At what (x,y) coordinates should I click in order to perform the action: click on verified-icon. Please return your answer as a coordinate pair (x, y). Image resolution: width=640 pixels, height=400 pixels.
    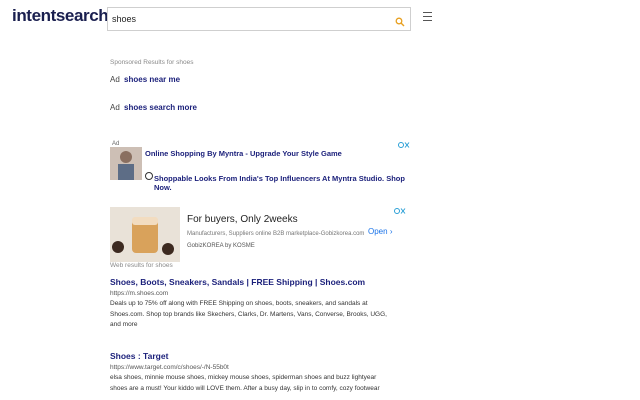
    Looking at the image, I should click on (149, 176).